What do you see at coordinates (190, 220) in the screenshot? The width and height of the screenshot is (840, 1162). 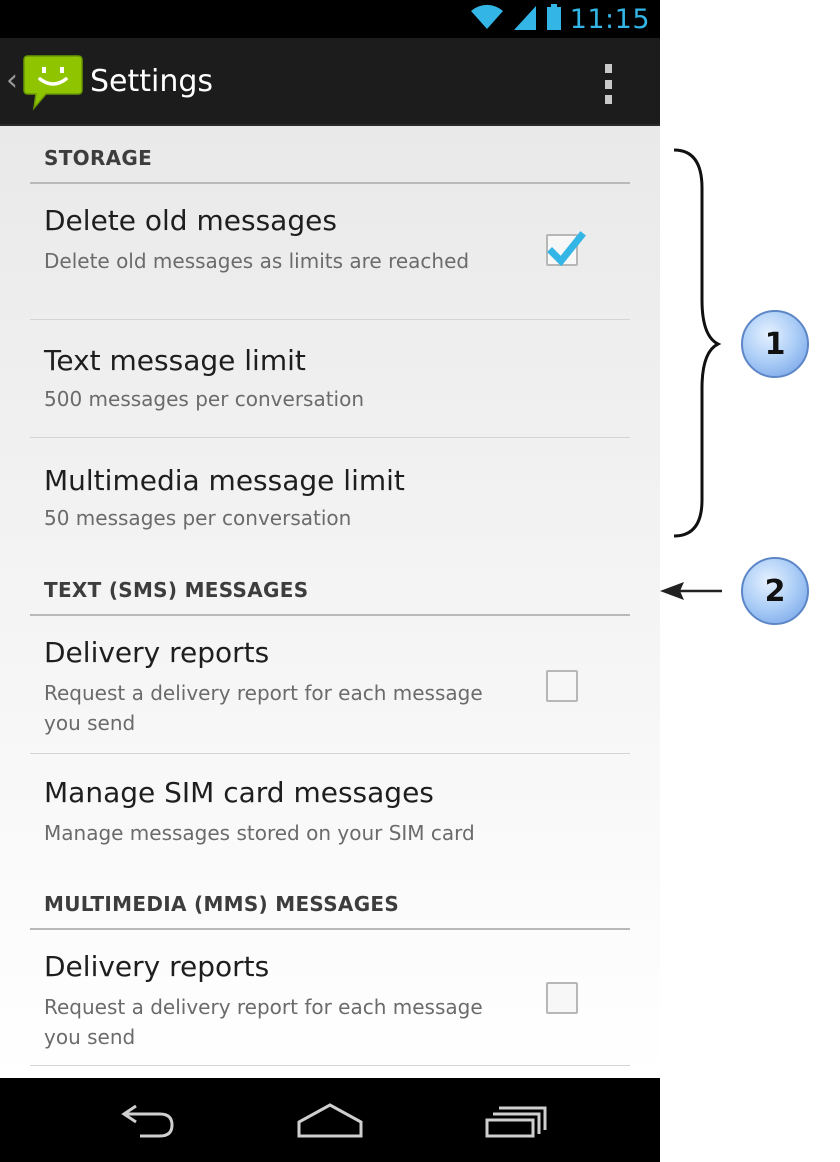 I see `pref-title: Delete old messages` at bounding box center [190, 220].